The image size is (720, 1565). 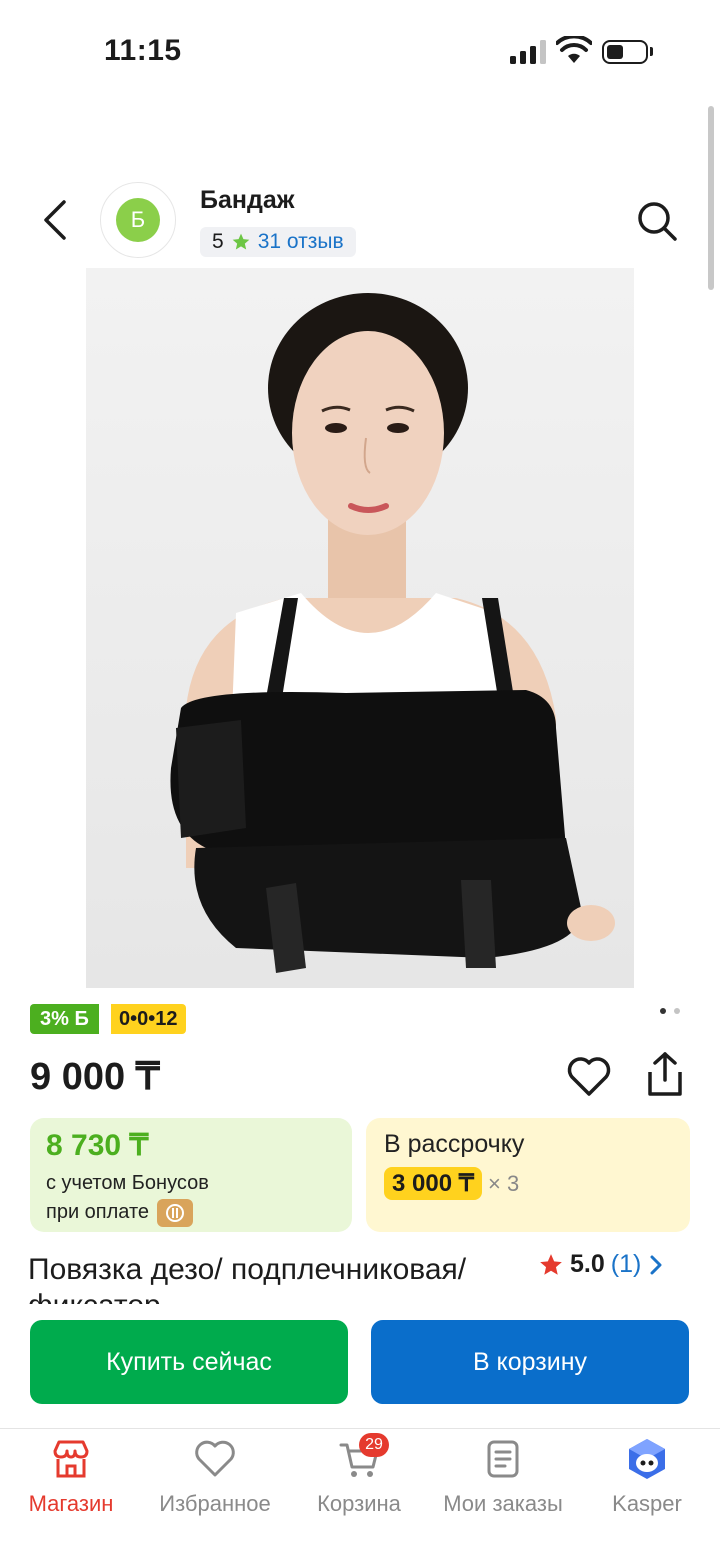 What do you see at coordinates (71, 1483) in the screenshot?
I see `tab-shop: Магазин` at bounding box center [71, 1483].